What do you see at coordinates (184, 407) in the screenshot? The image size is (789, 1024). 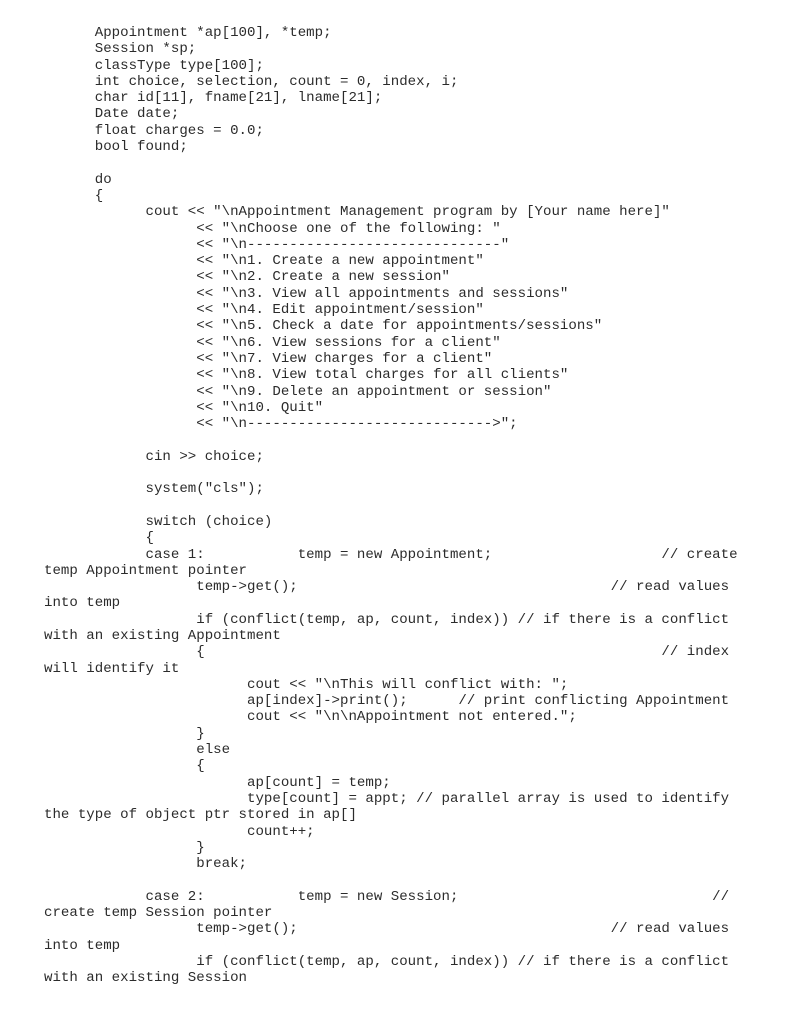 I see `code-line: << "\n10. Quit"` at bounding box center [184, 407].